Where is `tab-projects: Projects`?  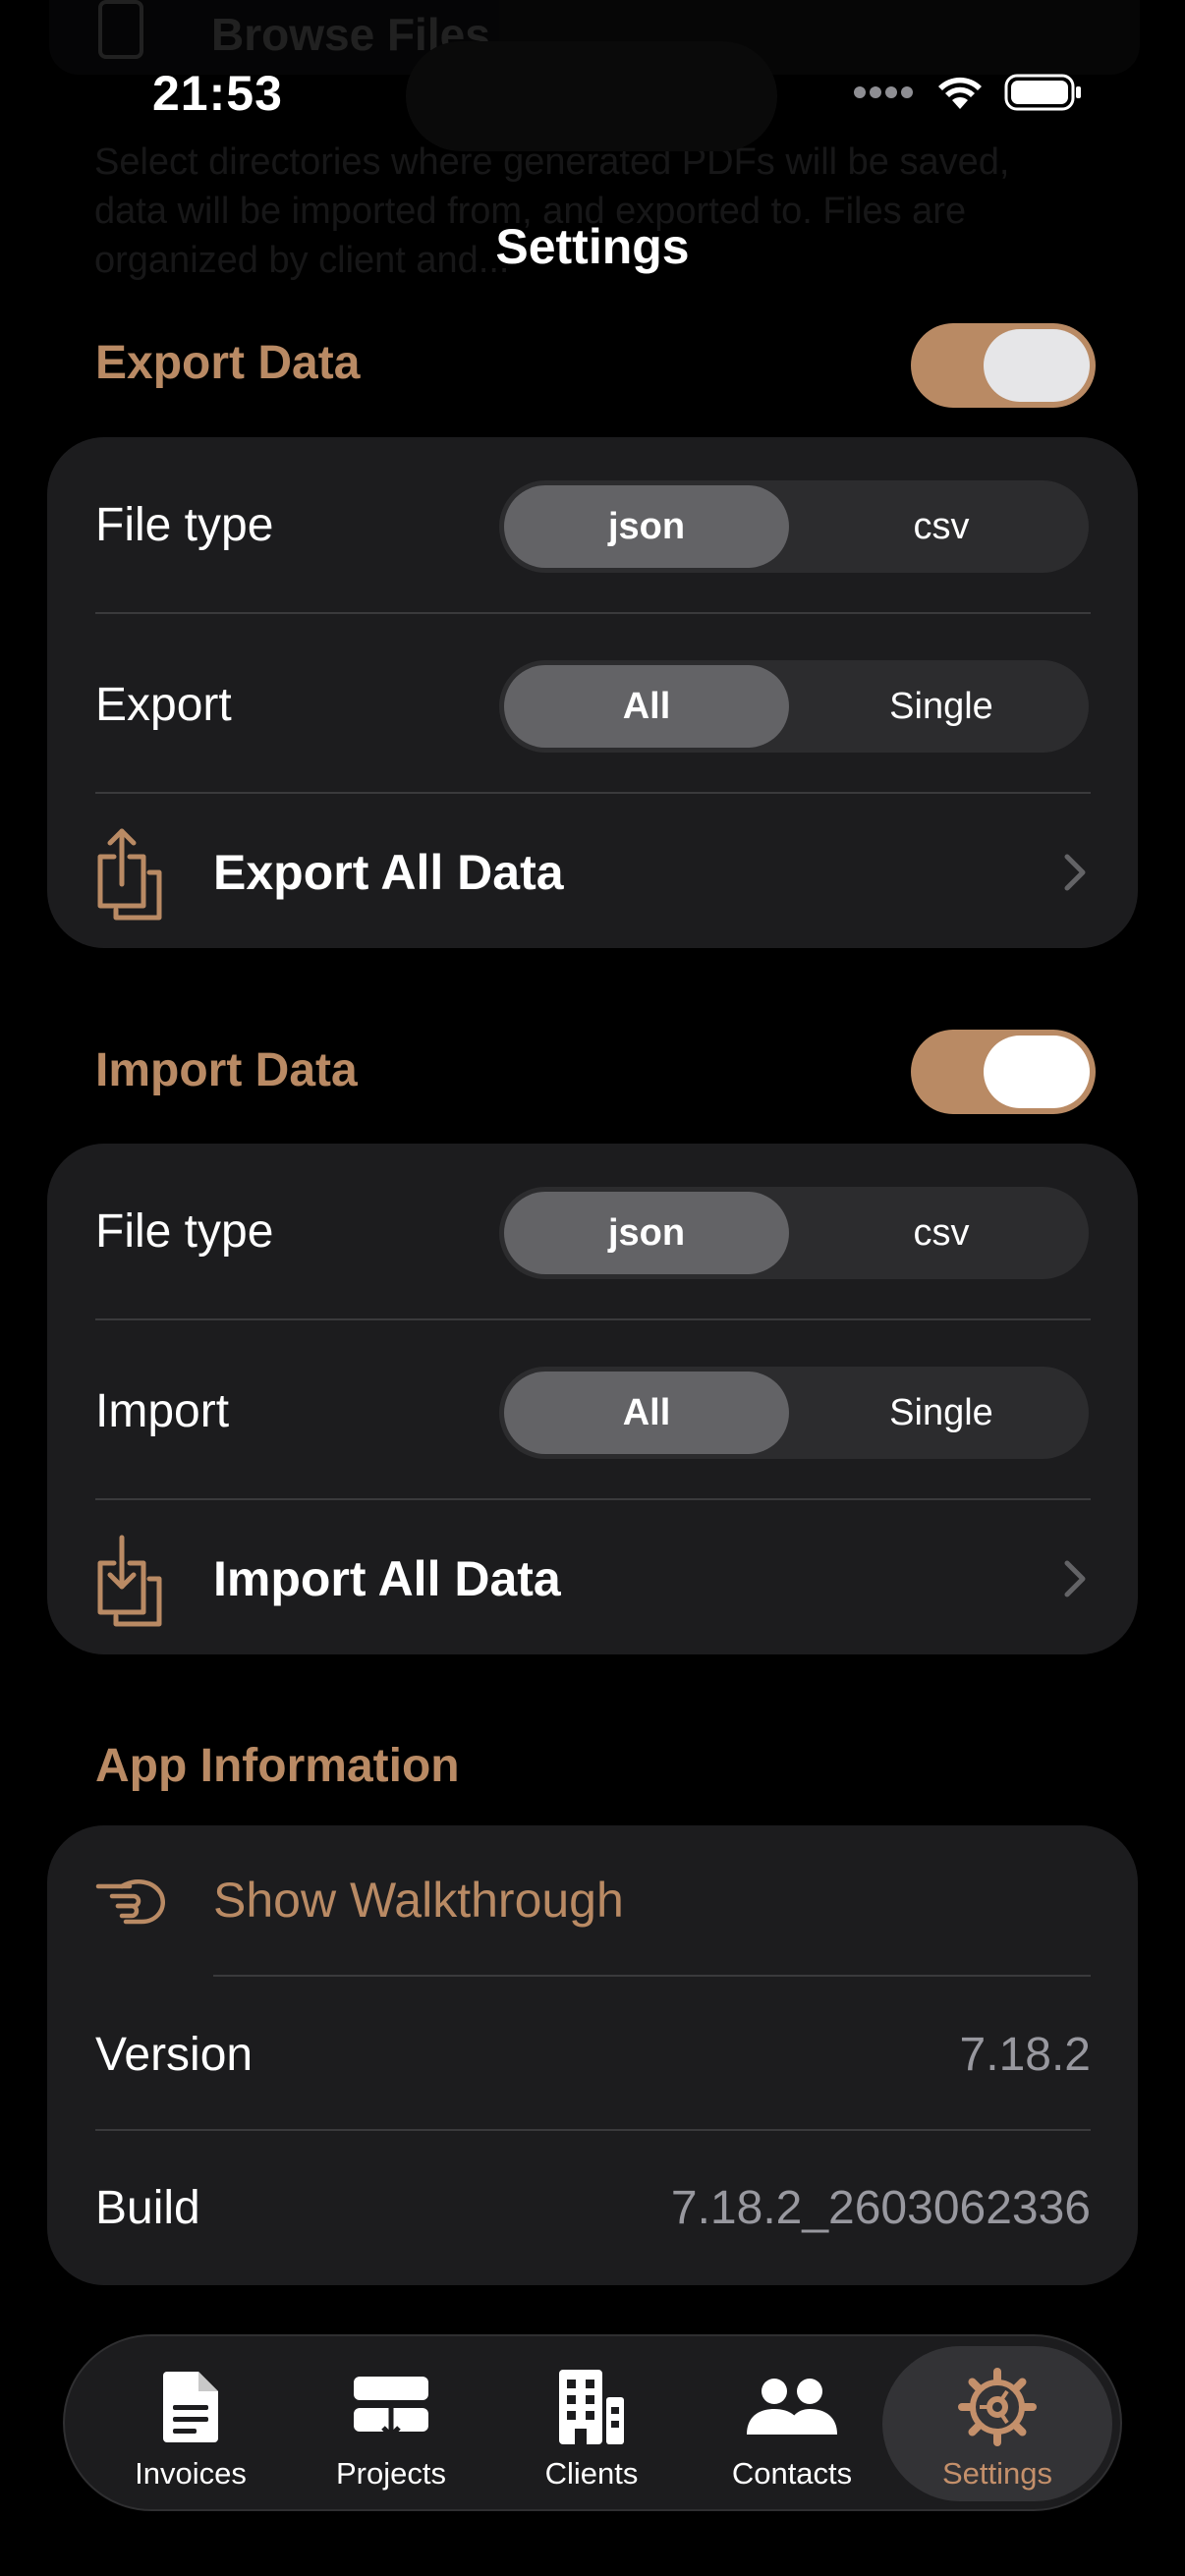 tab-projects: Projects is located at coordinates (391, 2423).